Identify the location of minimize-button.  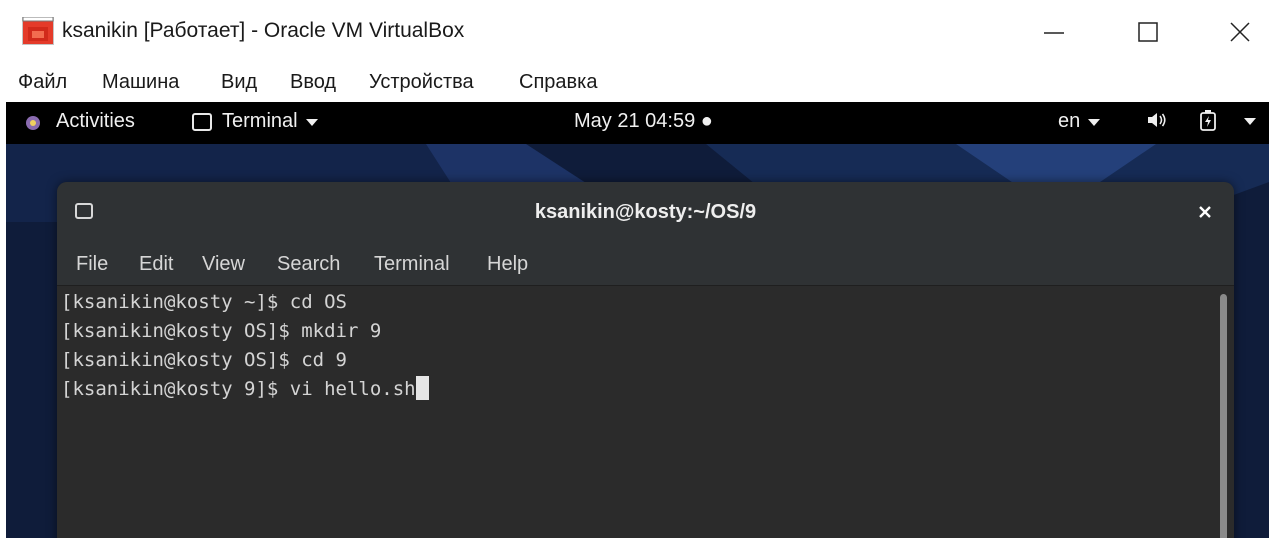
(1054, 32).